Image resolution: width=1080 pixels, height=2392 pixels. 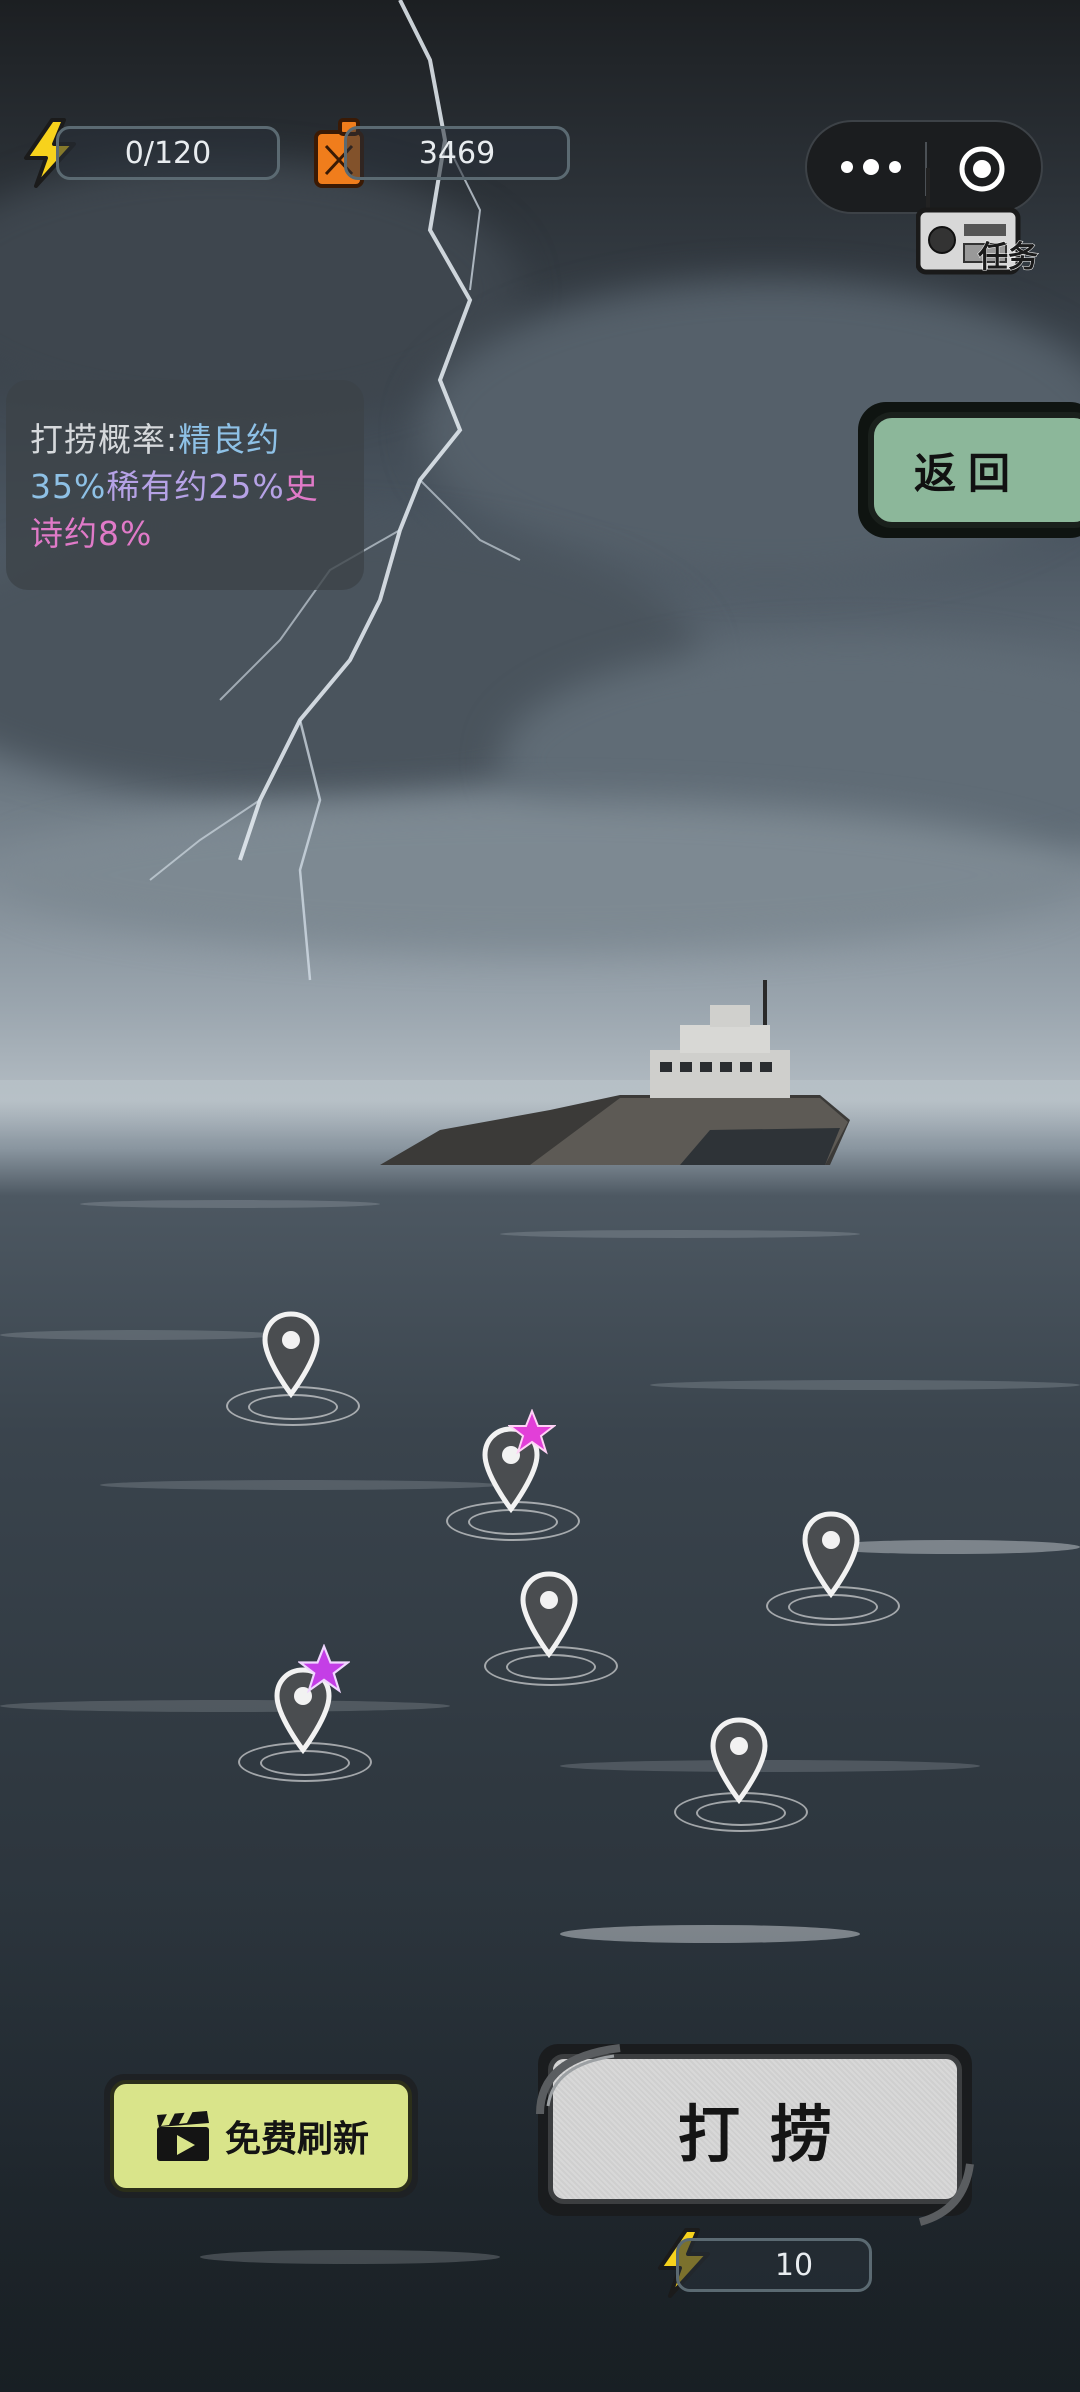 I want to click on clapperboard-icon, so click(x=182, y=2136).